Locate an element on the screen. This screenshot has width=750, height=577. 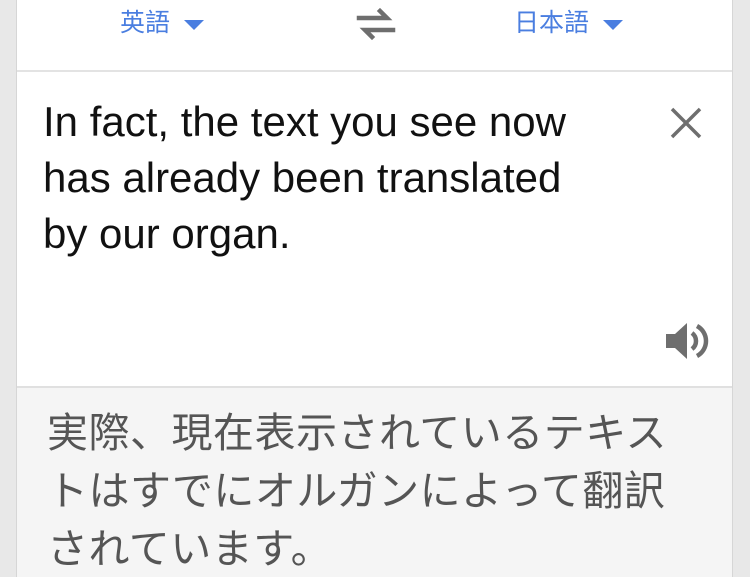
language-bar: 英語 日本語 is located at coordinates (374, 36).